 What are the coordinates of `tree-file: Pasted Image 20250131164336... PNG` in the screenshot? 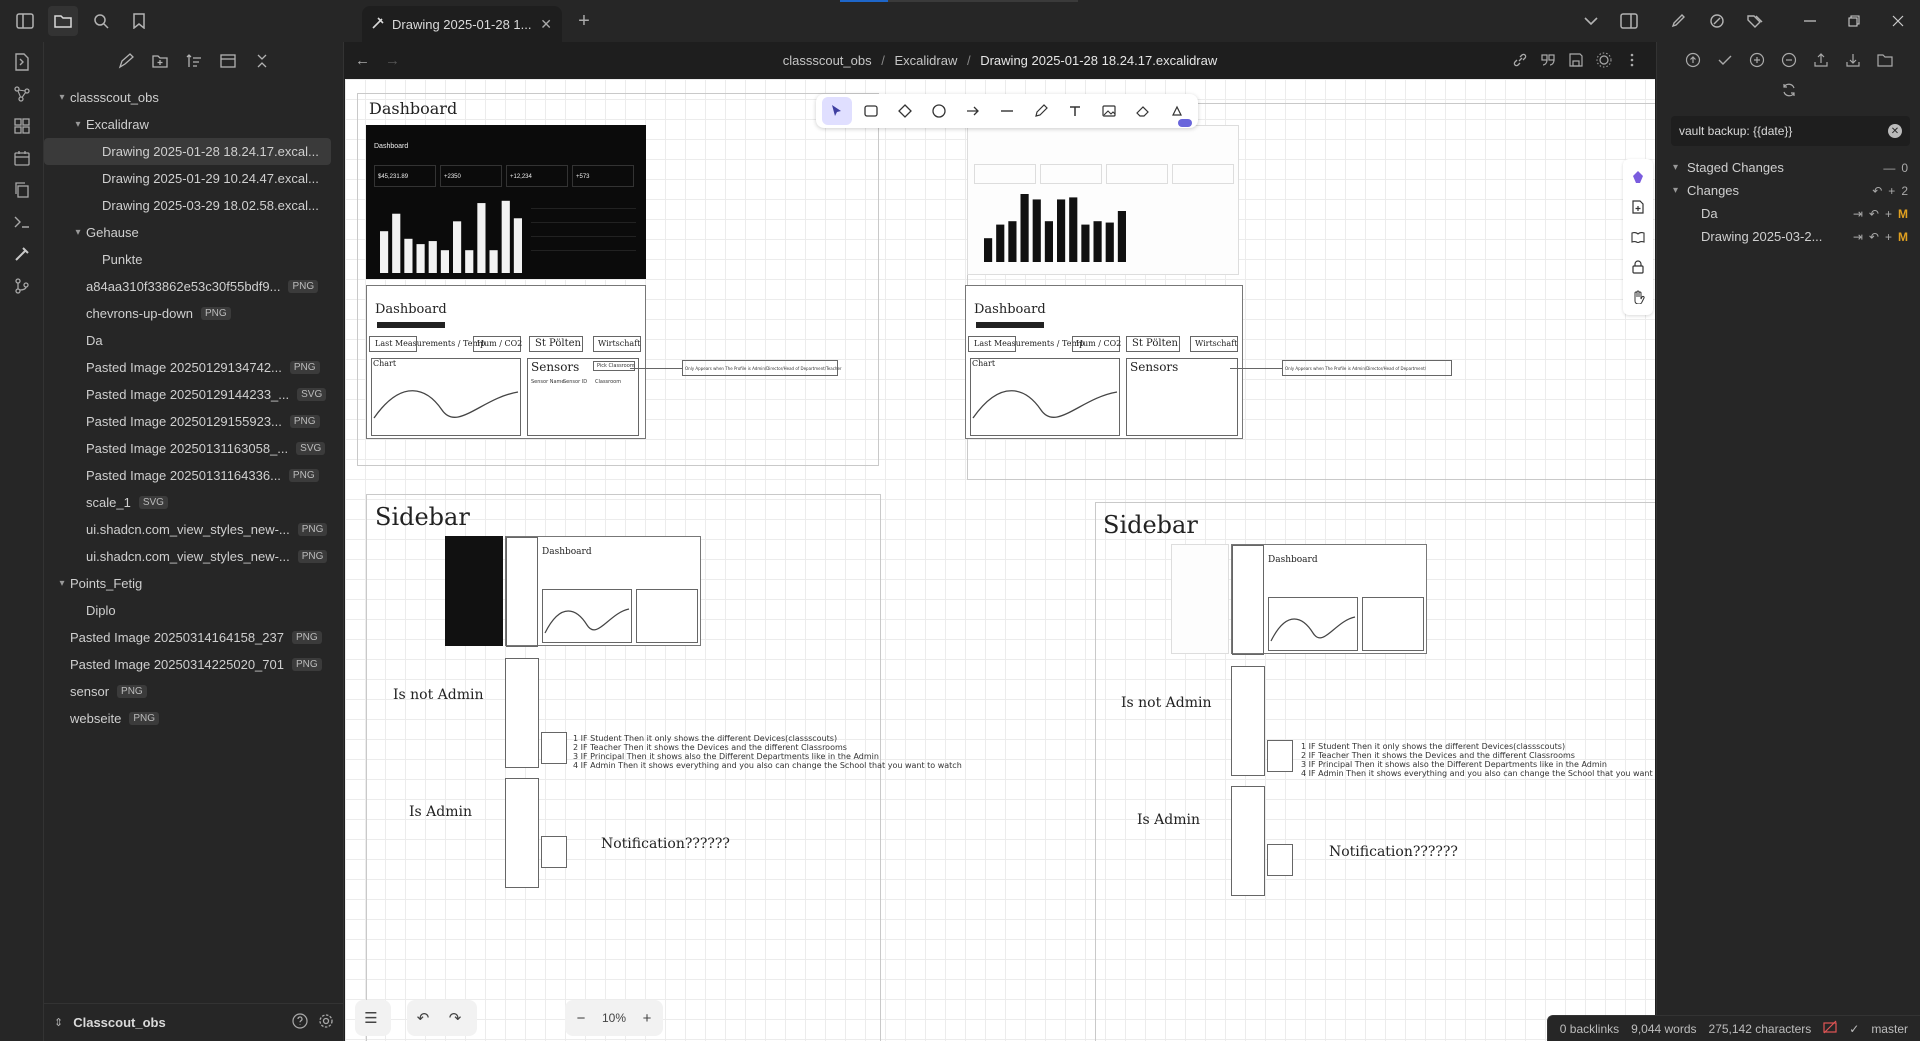 It's located at (193, 475).